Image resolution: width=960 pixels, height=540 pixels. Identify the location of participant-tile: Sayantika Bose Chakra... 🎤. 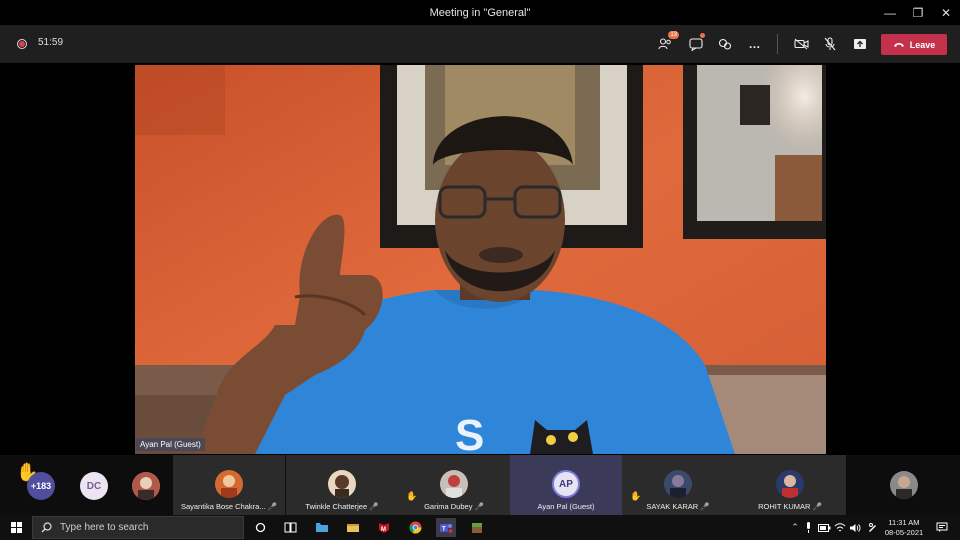
(229, 485).